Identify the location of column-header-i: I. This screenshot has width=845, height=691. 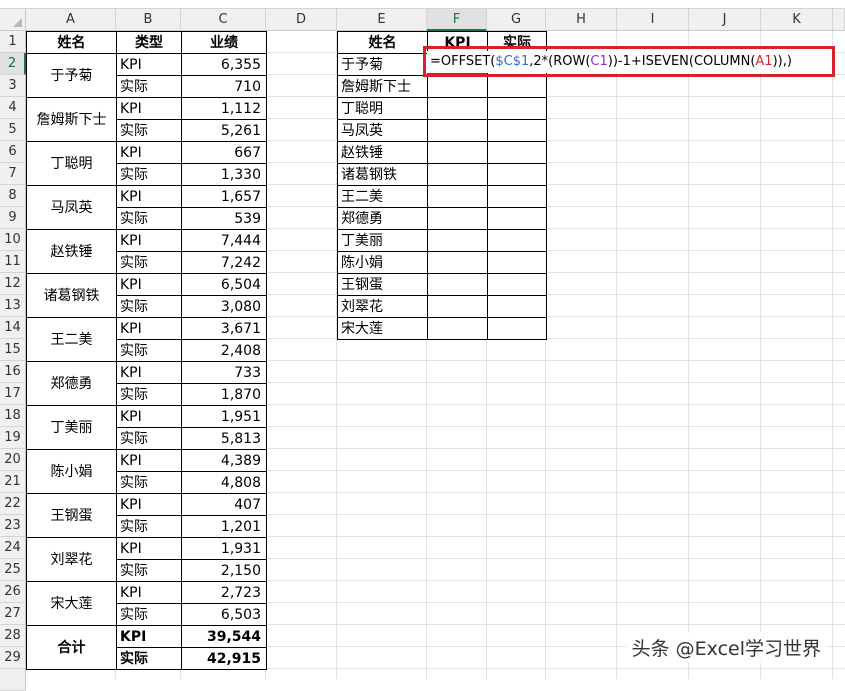
(653, 20).